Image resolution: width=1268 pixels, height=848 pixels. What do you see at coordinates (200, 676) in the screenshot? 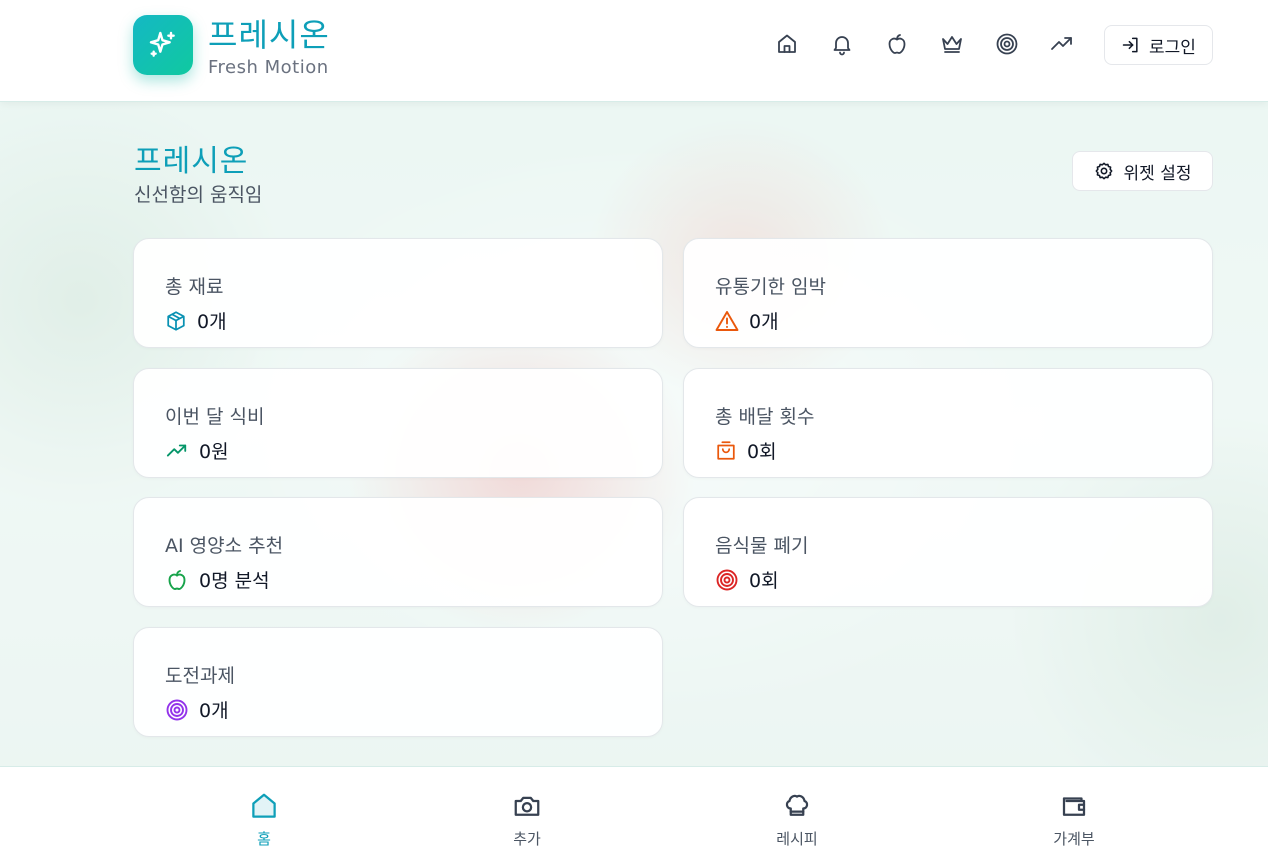
I see `card-label: 도전과제` at bounding box center [200, 676].